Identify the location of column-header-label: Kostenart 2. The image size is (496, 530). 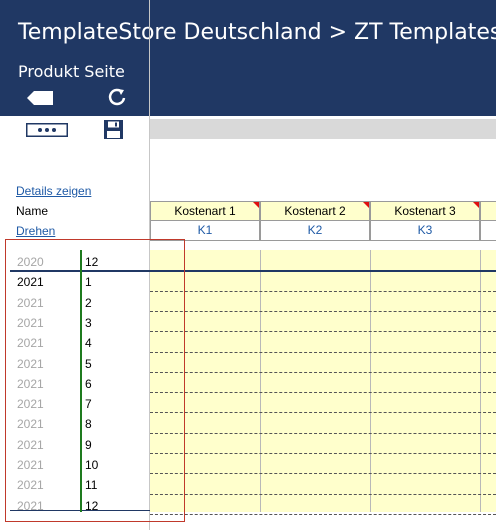
(315, 211).